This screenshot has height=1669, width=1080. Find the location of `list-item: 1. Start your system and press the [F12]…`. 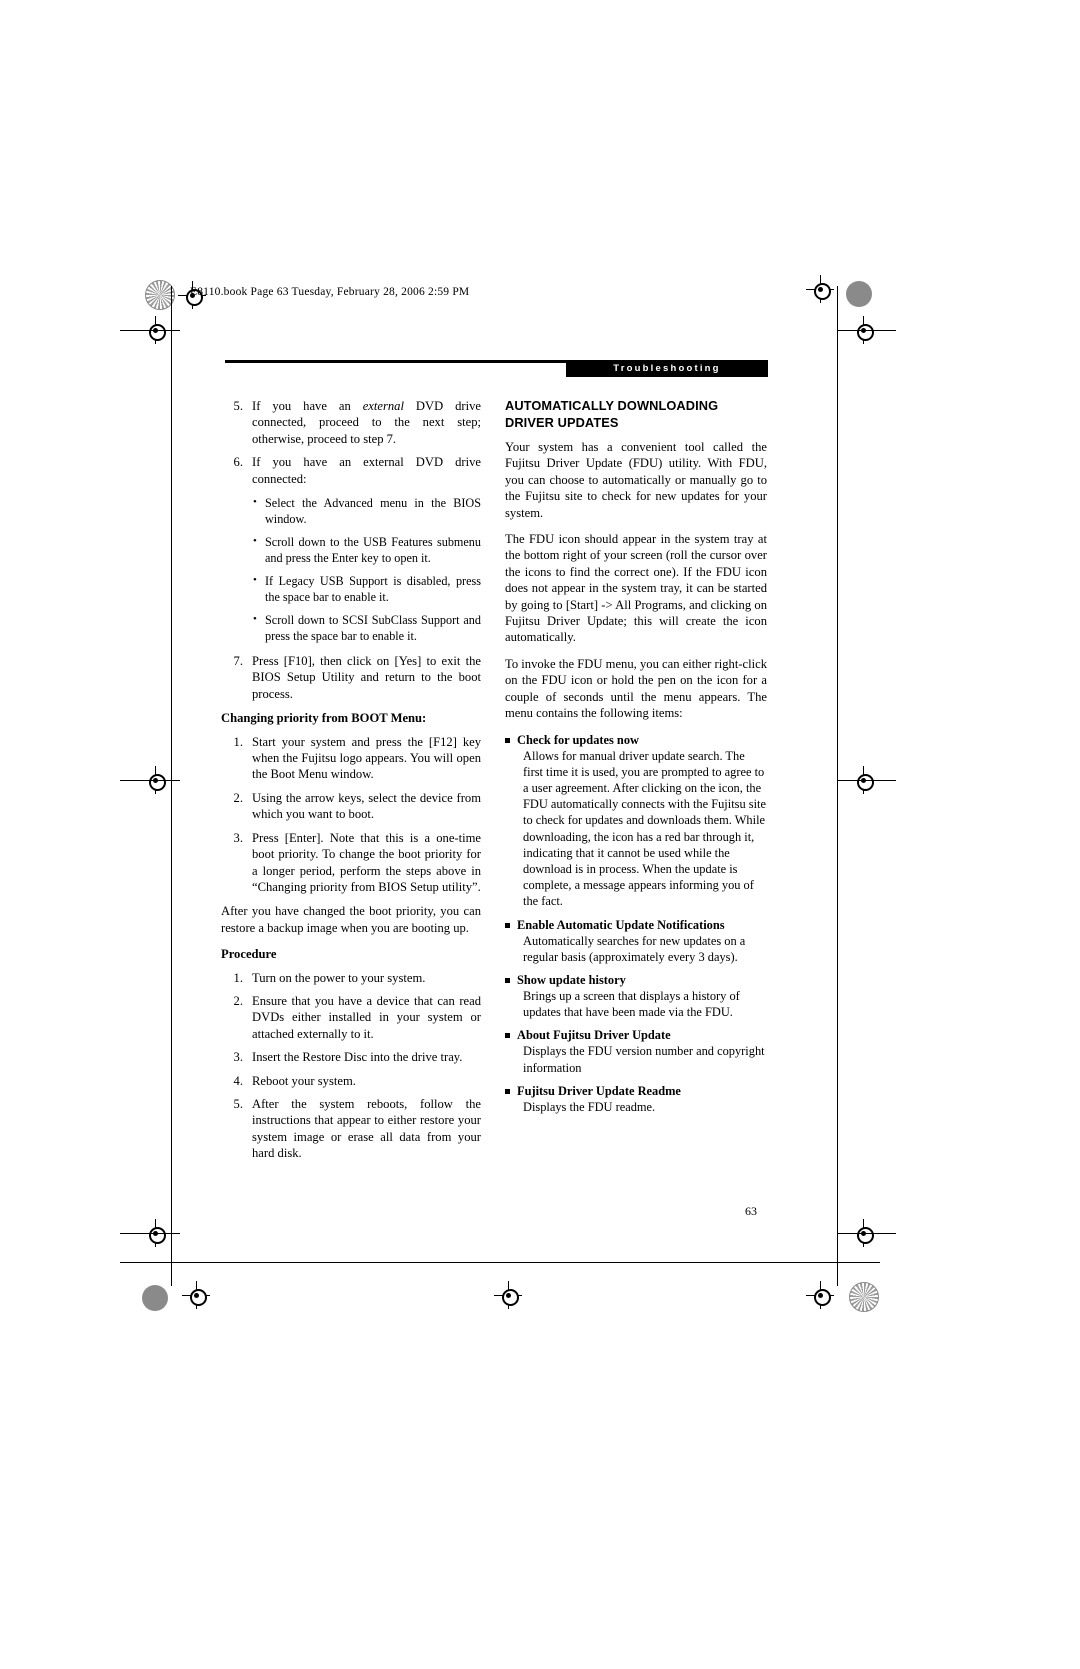

list-item: 1. Start your system and press the [F12]… is located at coordinates (351, 758).